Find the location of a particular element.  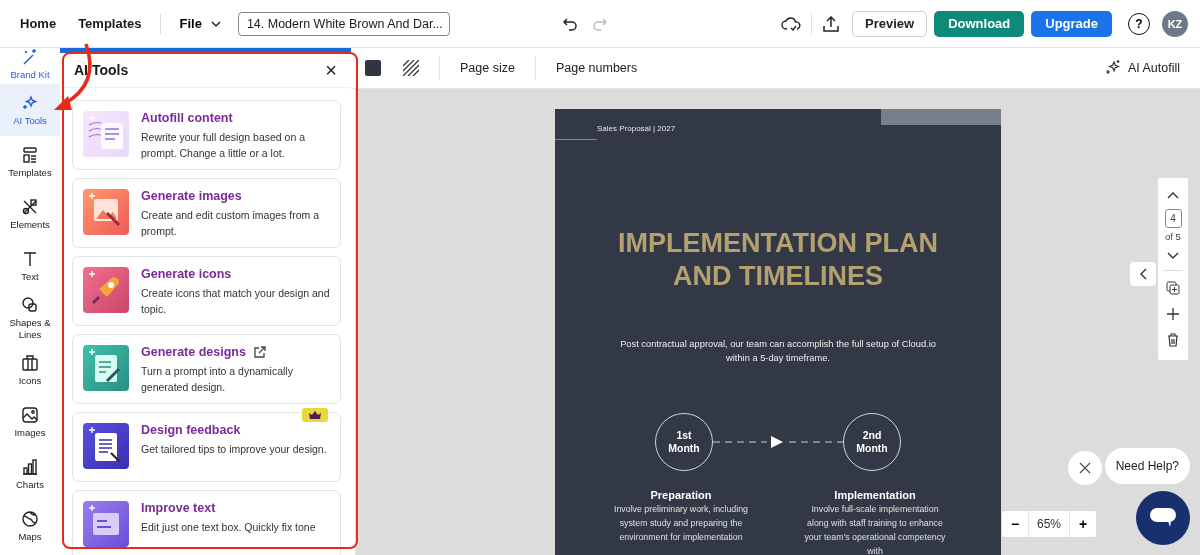

tool-description: Rewrite your full design based on a prompt. Change a little or a lot. is located at coordinates (223, 145).